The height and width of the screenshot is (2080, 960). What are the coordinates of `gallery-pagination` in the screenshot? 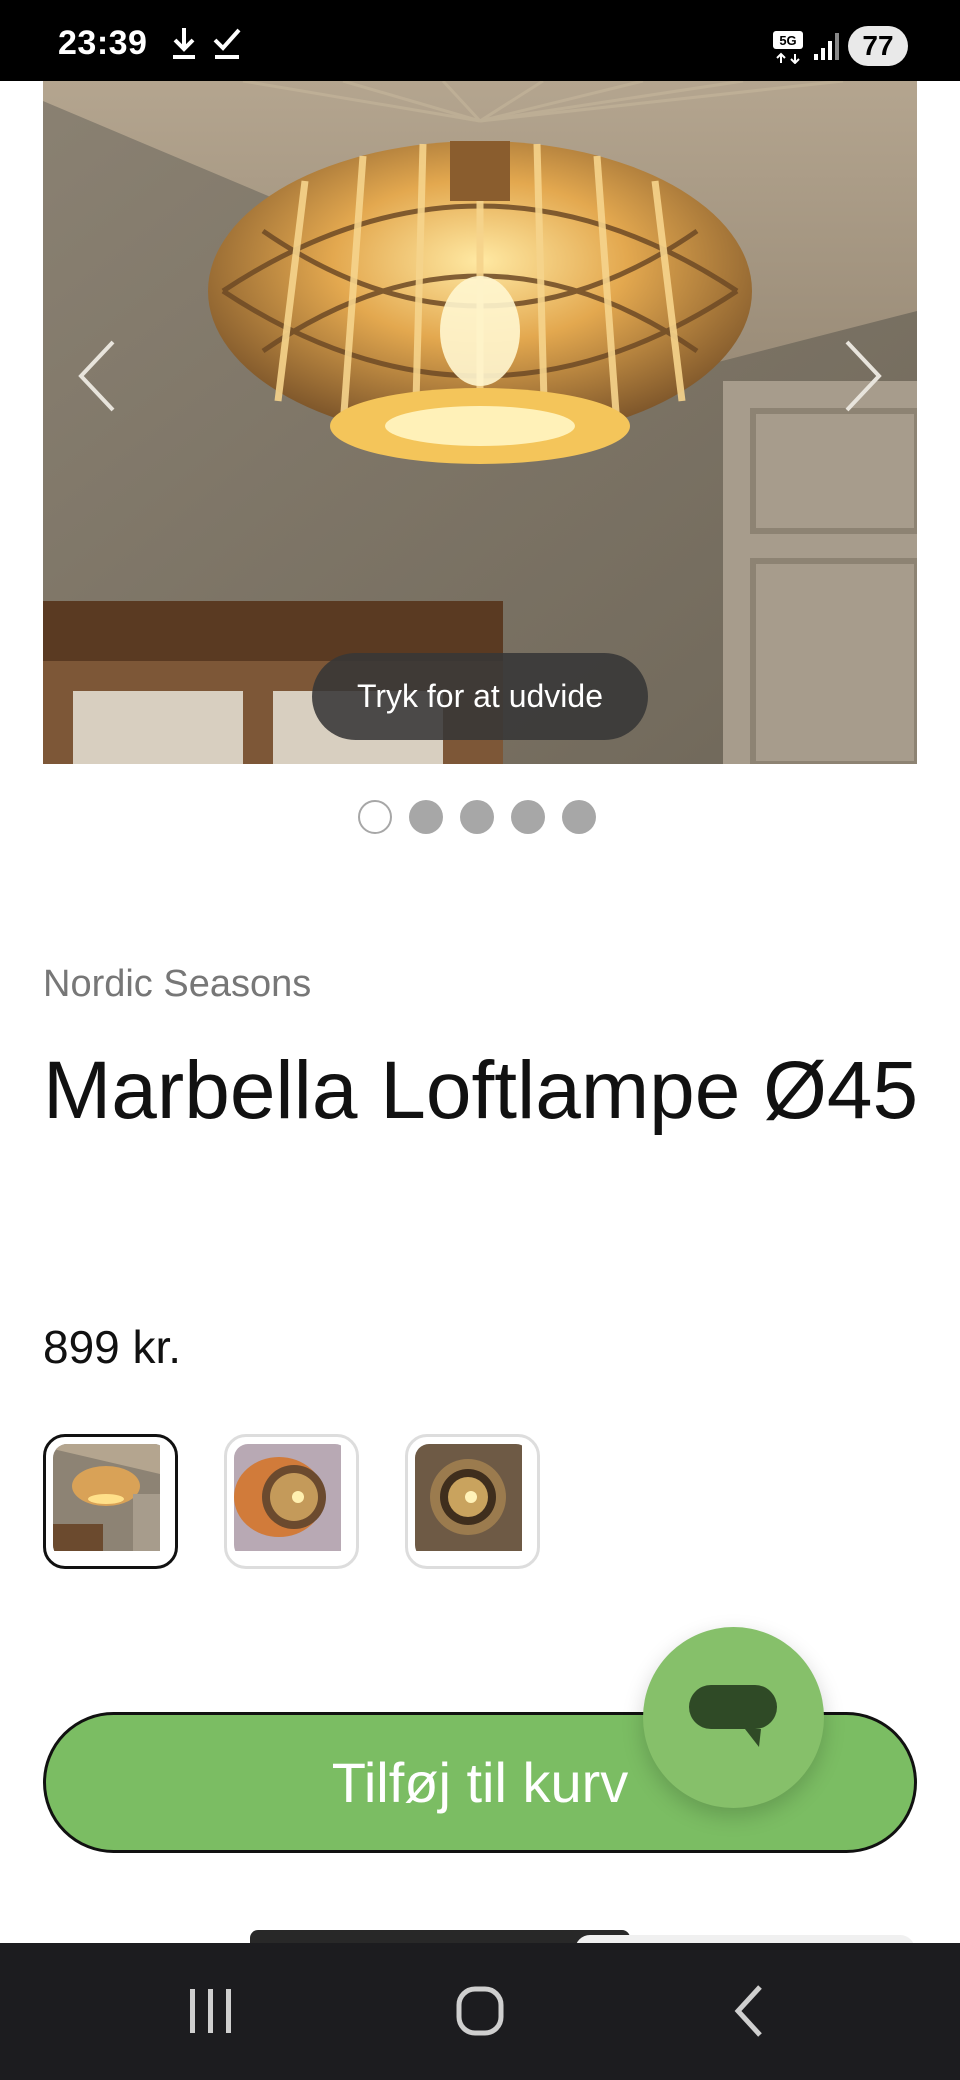 It's located at (477, 817).